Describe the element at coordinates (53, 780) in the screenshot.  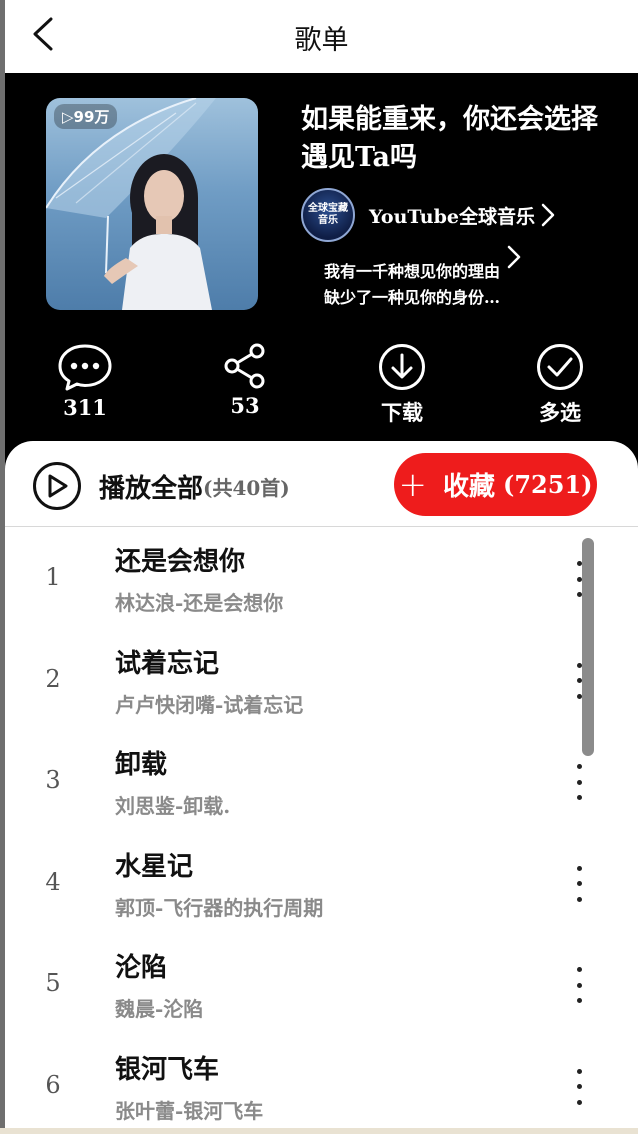
I see `song-index: 3` at that location.